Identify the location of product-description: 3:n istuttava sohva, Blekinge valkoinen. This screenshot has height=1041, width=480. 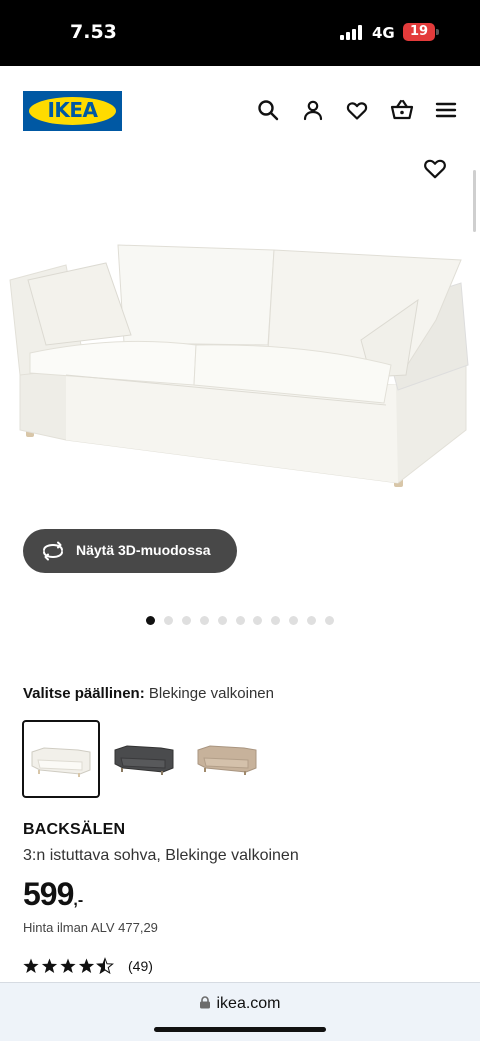
(161, 855).